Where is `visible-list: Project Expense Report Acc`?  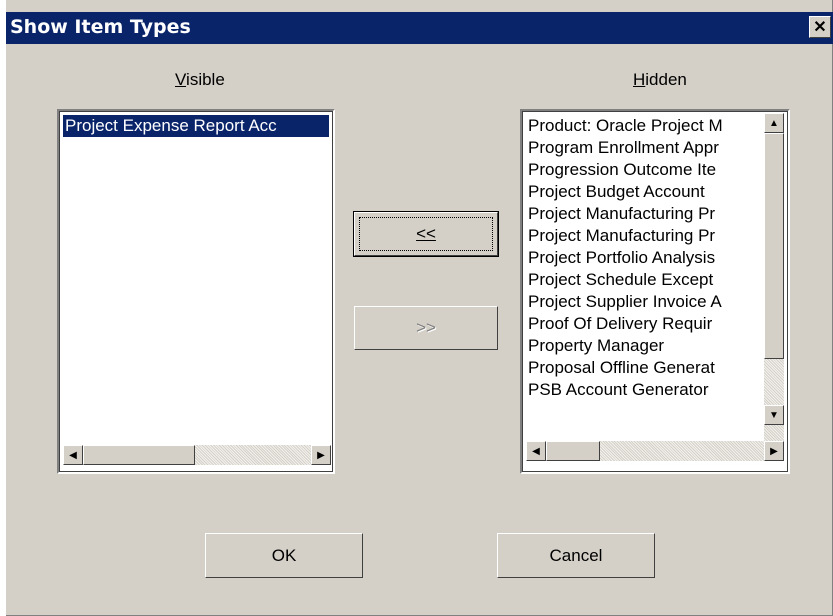
visible-list: Project Expense Report Acc is located at coordinates (196, 126).